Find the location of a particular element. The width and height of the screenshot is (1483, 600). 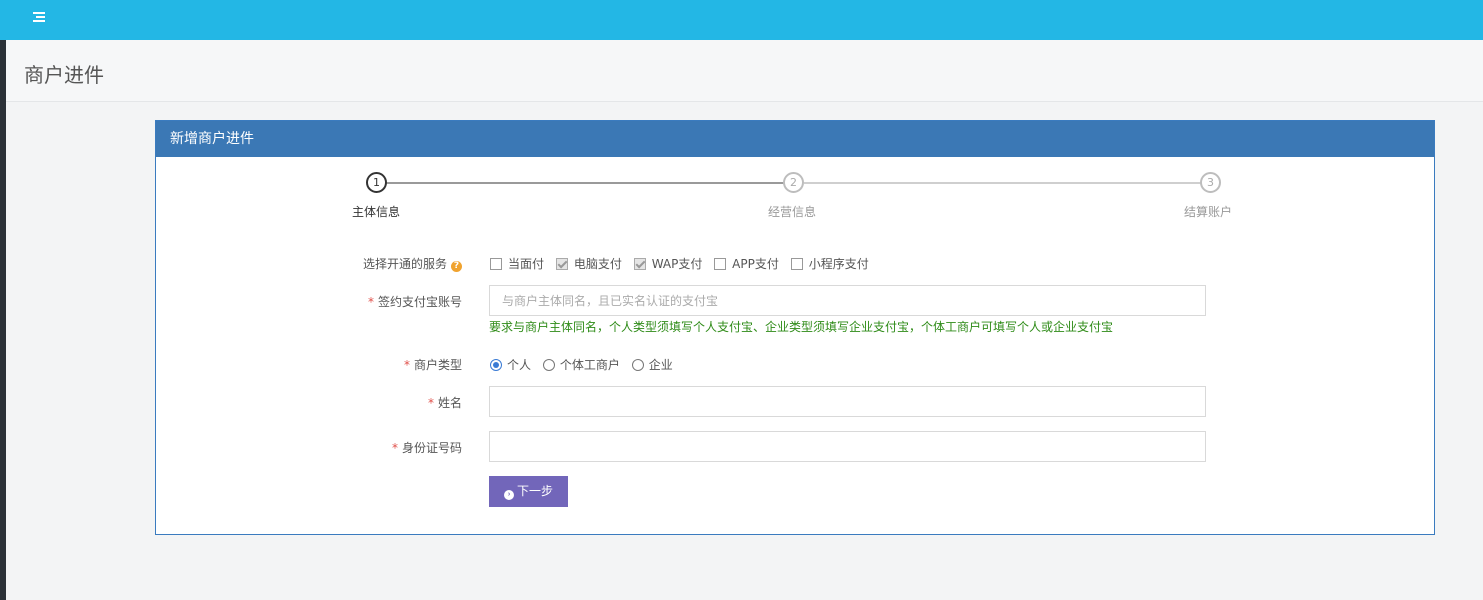

next-step-button: › 下一步 is located at coordinates (528, 491).